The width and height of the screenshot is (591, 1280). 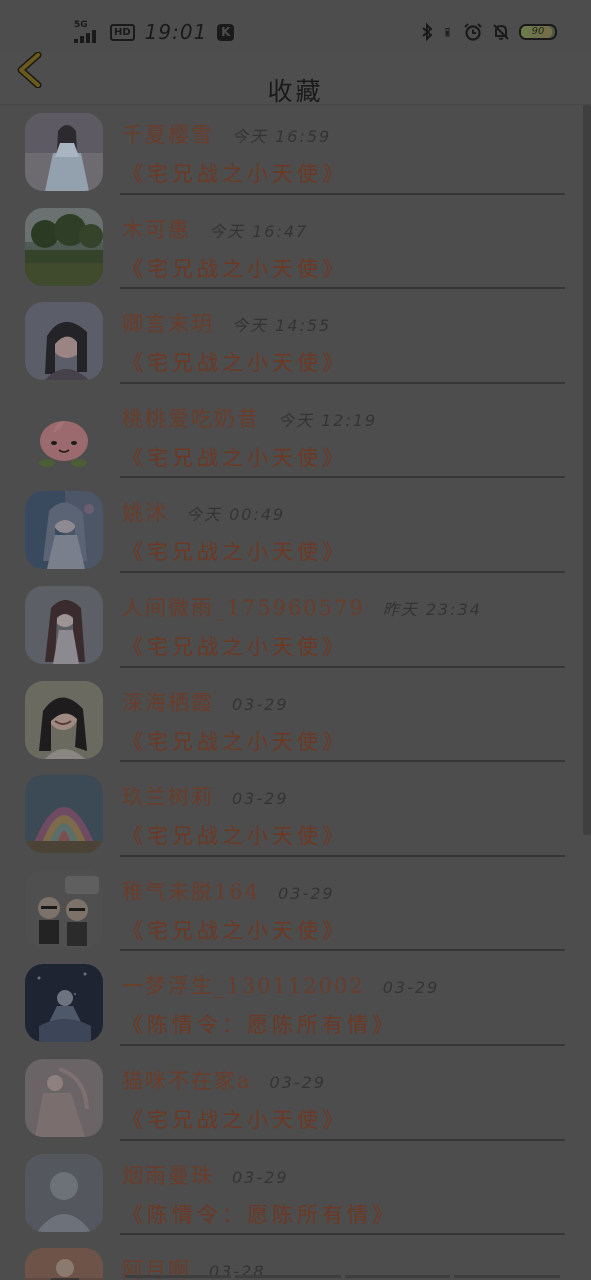 I want to click on status-right: 90, so click(x=487, y=32).